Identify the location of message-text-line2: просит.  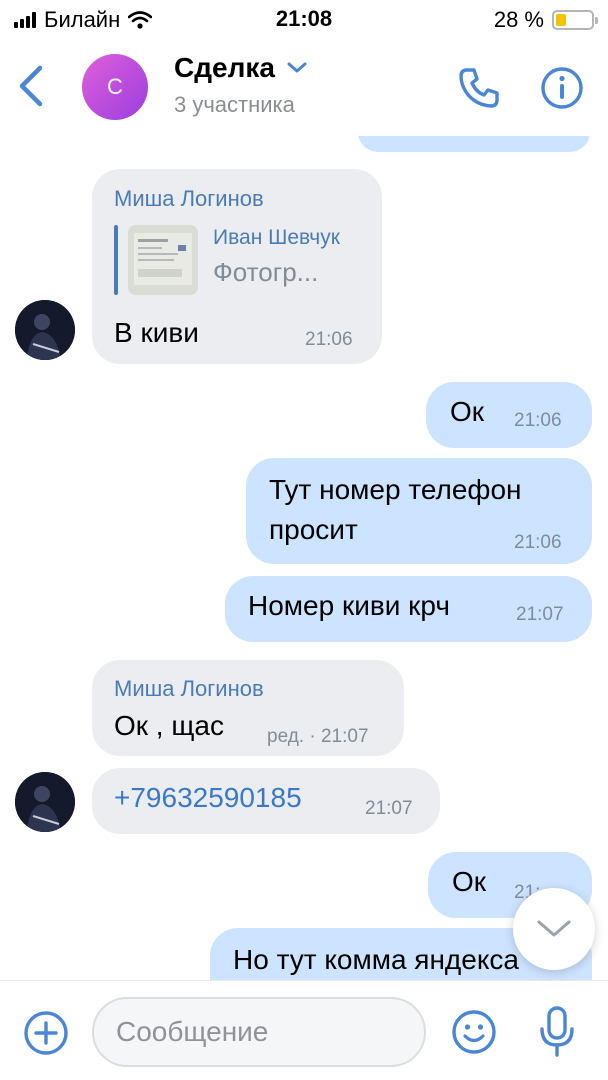
(313, 529).